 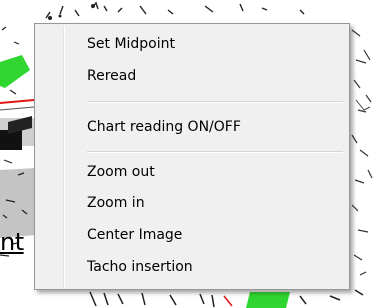 I want to click on menu-item-set-midpoint: Set Midpoint, so click(x=131, y=44).